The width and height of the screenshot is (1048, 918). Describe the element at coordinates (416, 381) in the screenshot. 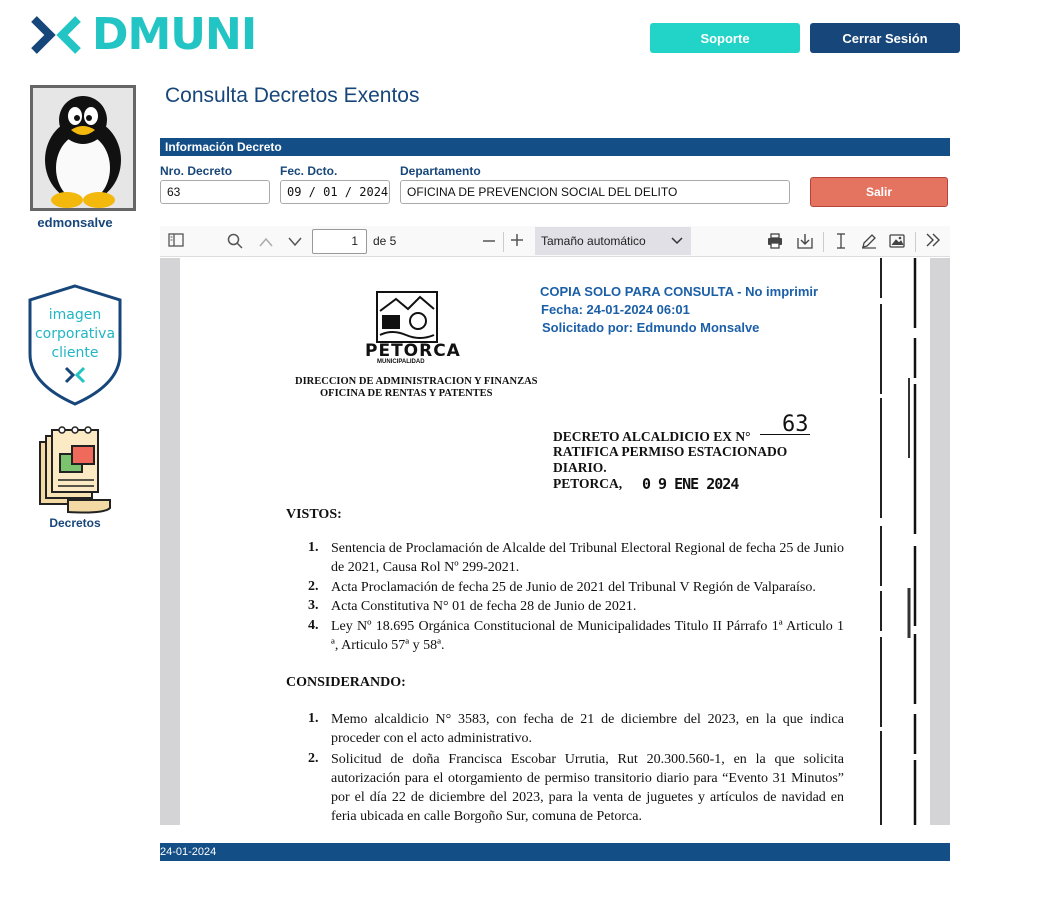

I see `dept-line: DIRECCION DE ADMINISTRACION Y FINANZAS` at that location.